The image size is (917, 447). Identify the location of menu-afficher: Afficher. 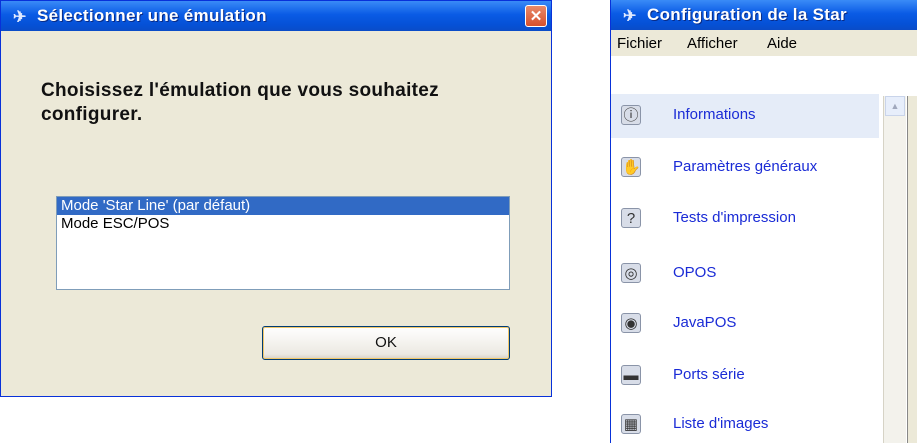
(712, 43).